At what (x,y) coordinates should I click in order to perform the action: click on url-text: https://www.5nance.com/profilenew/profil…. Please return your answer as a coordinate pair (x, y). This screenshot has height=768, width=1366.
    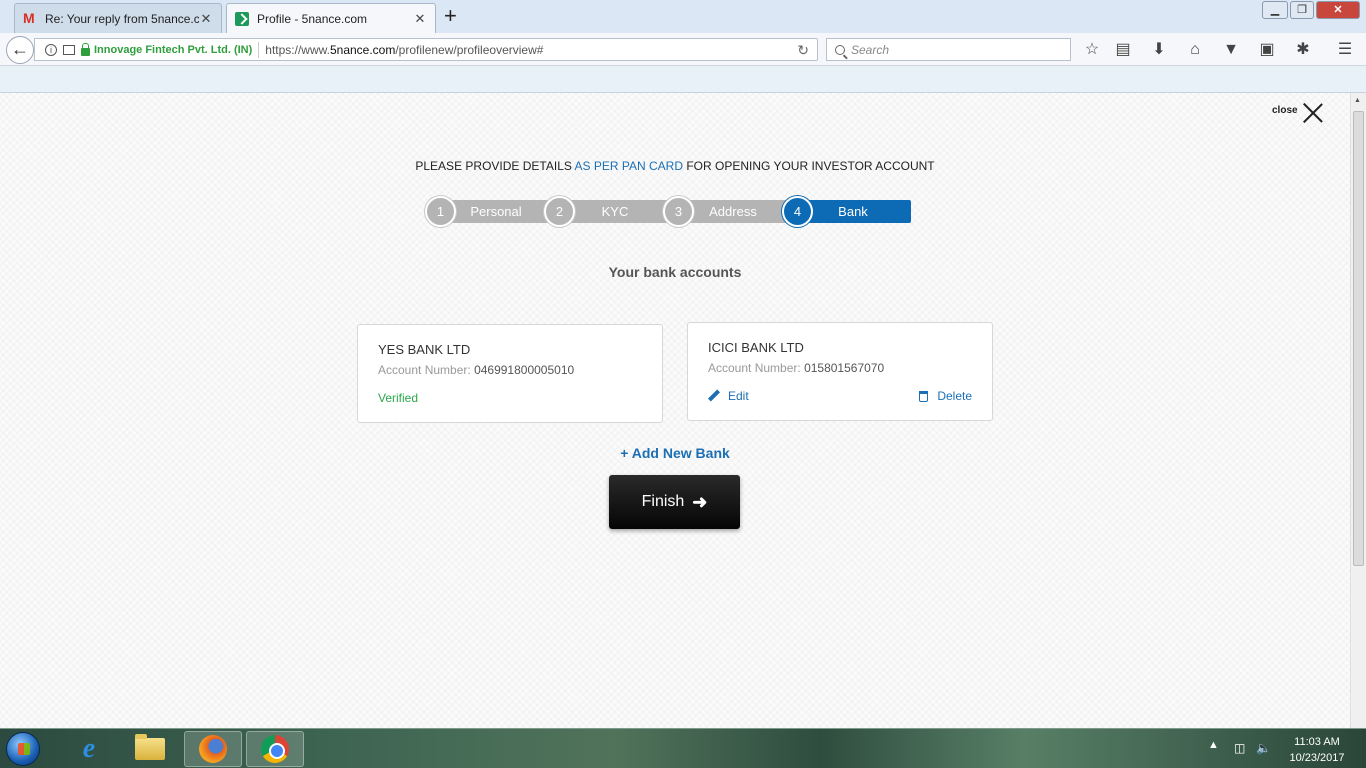
    Looking at the image, I should click on (404, 50).